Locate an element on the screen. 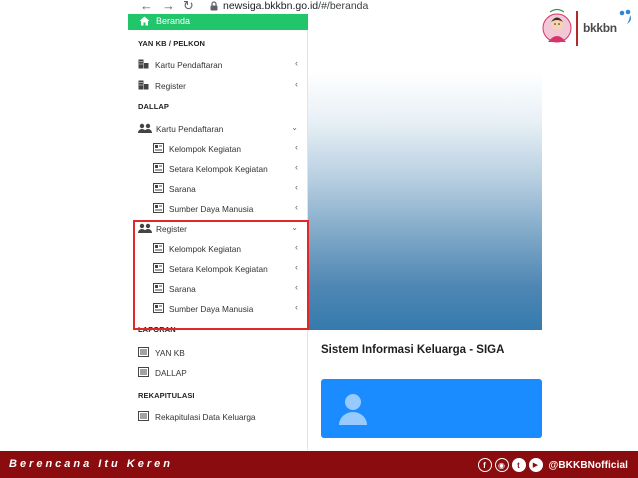 This screenshot has width=638, height=478. facebook-icon: f is located at coordinates (484, 465).